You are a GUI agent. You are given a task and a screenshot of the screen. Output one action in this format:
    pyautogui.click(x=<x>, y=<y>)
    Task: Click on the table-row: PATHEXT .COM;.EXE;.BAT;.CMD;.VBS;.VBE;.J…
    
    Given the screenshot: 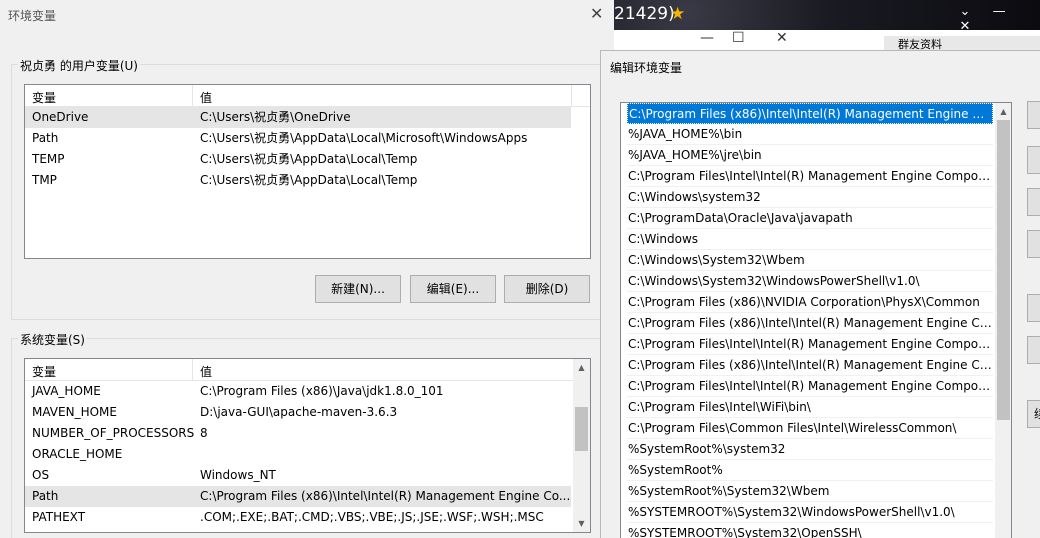 What is the action you would take?
    pyautogui.click(x=307, y=517)
    